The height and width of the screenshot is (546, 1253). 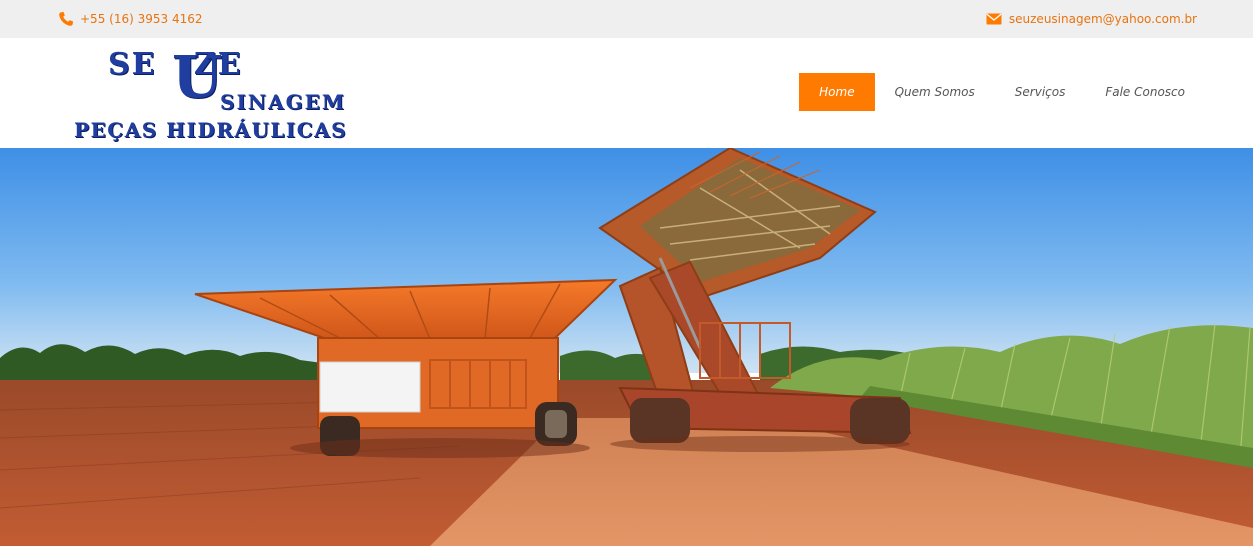 I want to click on logo-pecas-text: PEÇAS HIDRÁULICAS, so click(x=211, y=130).